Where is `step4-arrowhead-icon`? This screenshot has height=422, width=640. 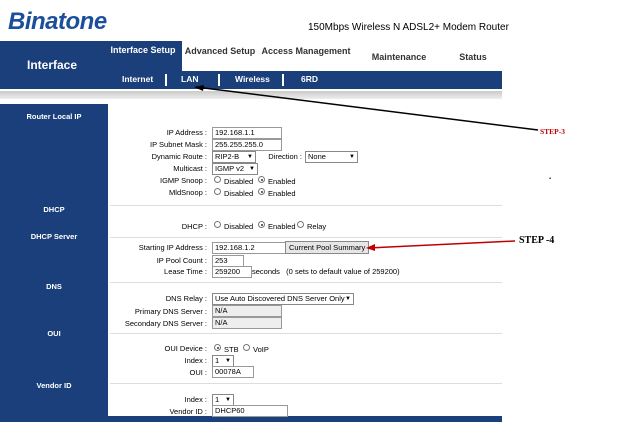 step4-arrowhead-icon is located at coordinates (370, 247).